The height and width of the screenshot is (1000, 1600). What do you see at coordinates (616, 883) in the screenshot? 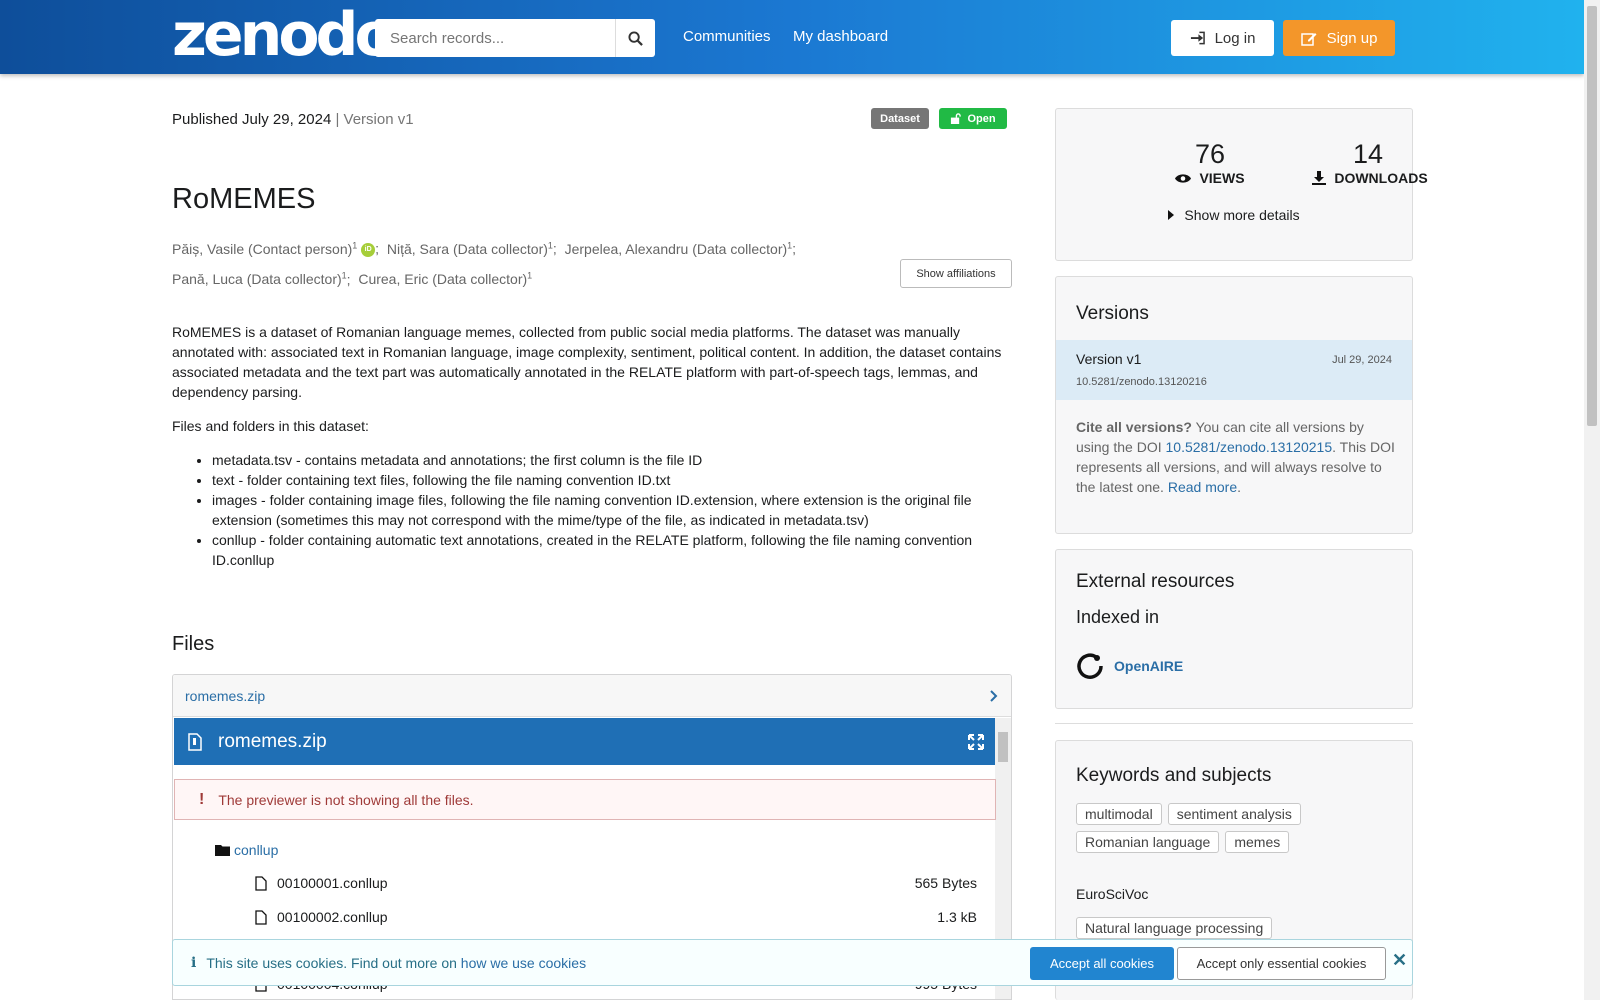
I see `file-row: 00100001.conllup 565 Bytes` at bounding box center [616, 883].